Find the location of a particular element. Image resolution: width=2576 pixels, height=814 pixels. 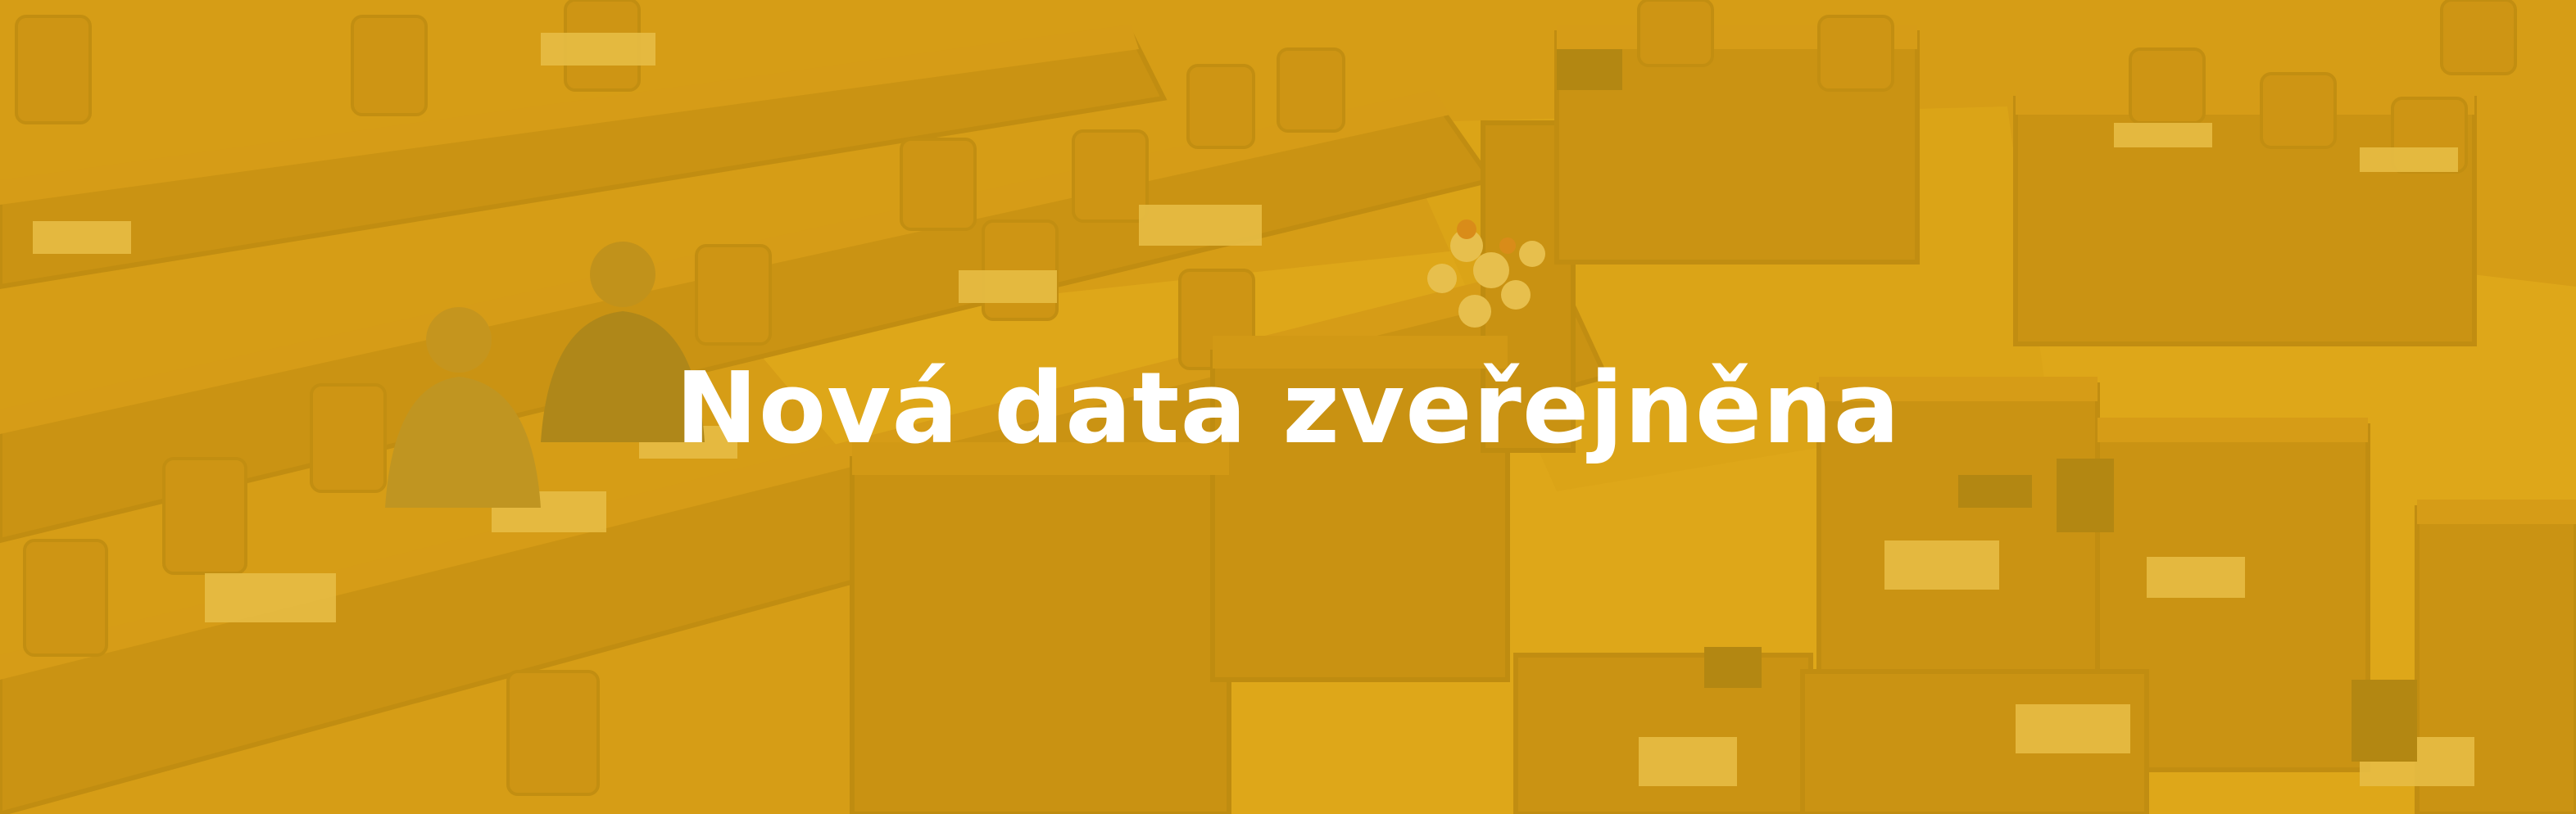

banner-headline: Nová data zveřejněna is located at coordinates (1288, 409).